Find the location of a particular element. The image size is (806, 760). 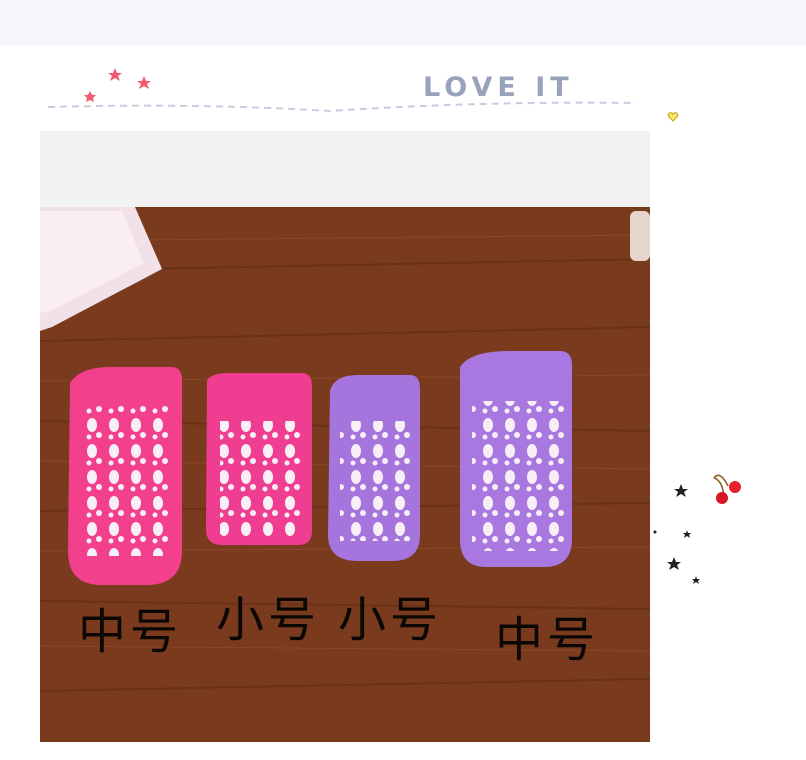

top-banner-band is located at coordinates (403, 22).